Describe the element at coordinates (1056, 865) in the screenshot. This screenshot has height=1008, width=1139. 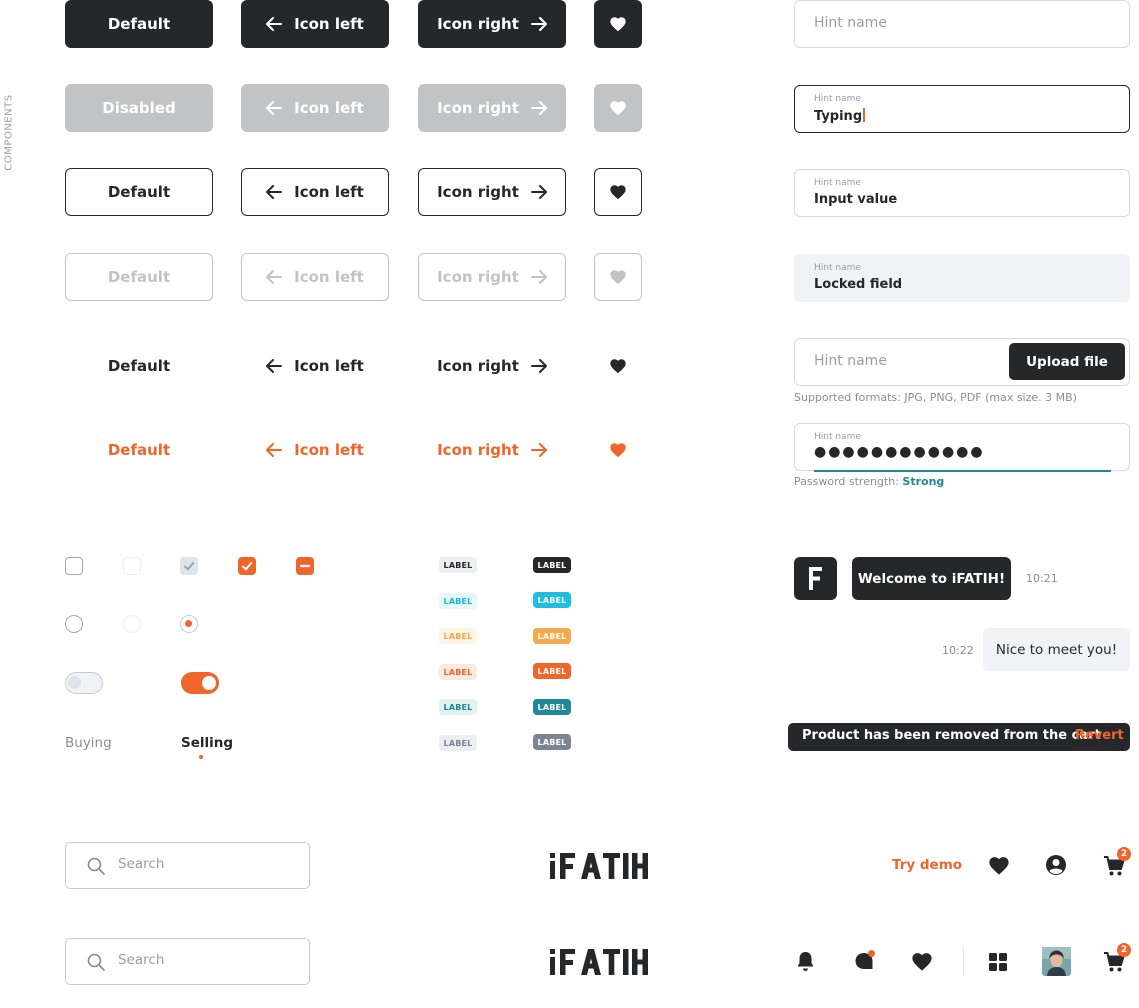
I see `account-user-icon` at that location.